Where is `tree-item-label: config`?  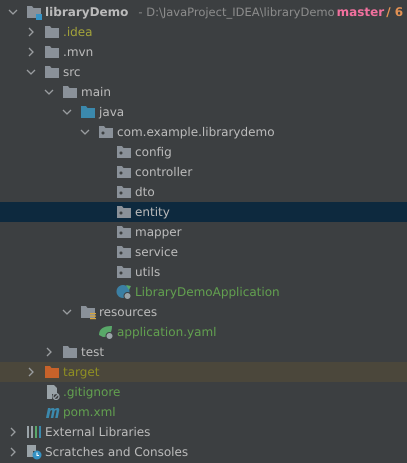
tree-item-label: config is located at coordinates (153, 152).